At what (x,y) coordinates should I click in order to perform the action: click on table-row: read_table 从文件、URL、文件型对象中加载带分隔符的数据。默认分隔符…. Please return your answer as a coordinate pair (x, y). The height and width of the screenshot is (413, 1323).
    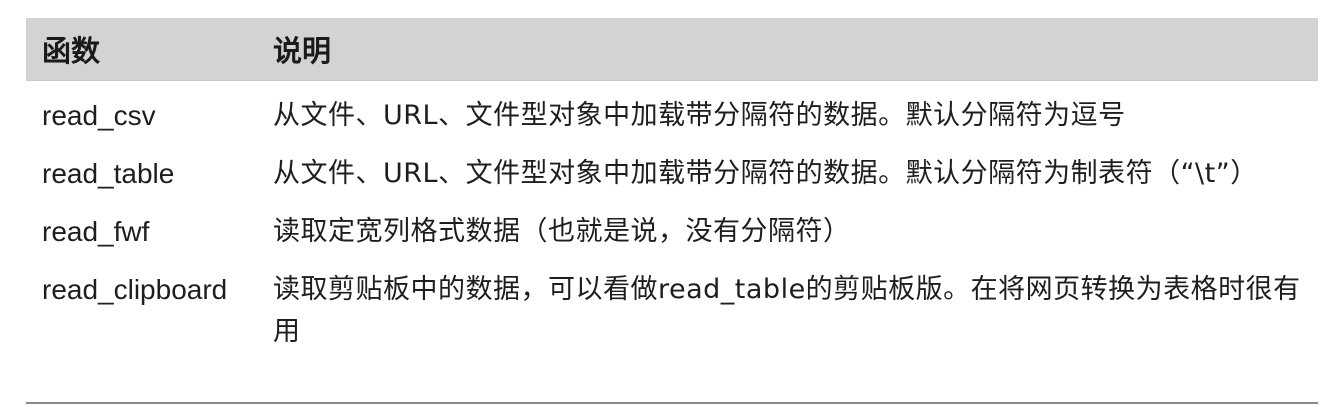
    Looking at the image, I should click on (672, 174).